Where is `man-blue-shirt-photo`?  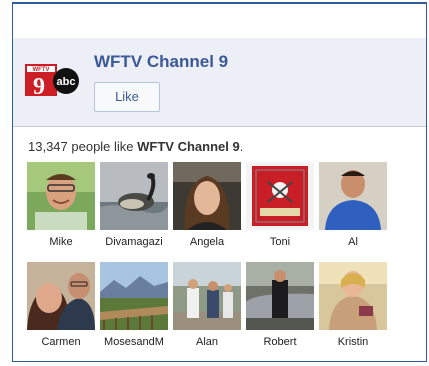 man-blue-shirt-photo is located at coordinates (353, 196).